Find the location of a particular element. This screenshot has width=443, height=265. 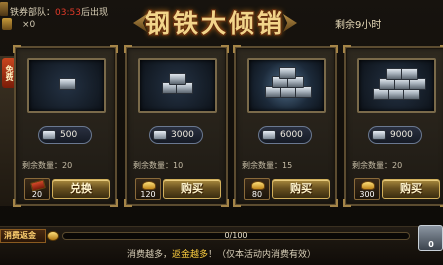

rebate-hint-prefix: 消费越多， is located at coordinates (149, 255).